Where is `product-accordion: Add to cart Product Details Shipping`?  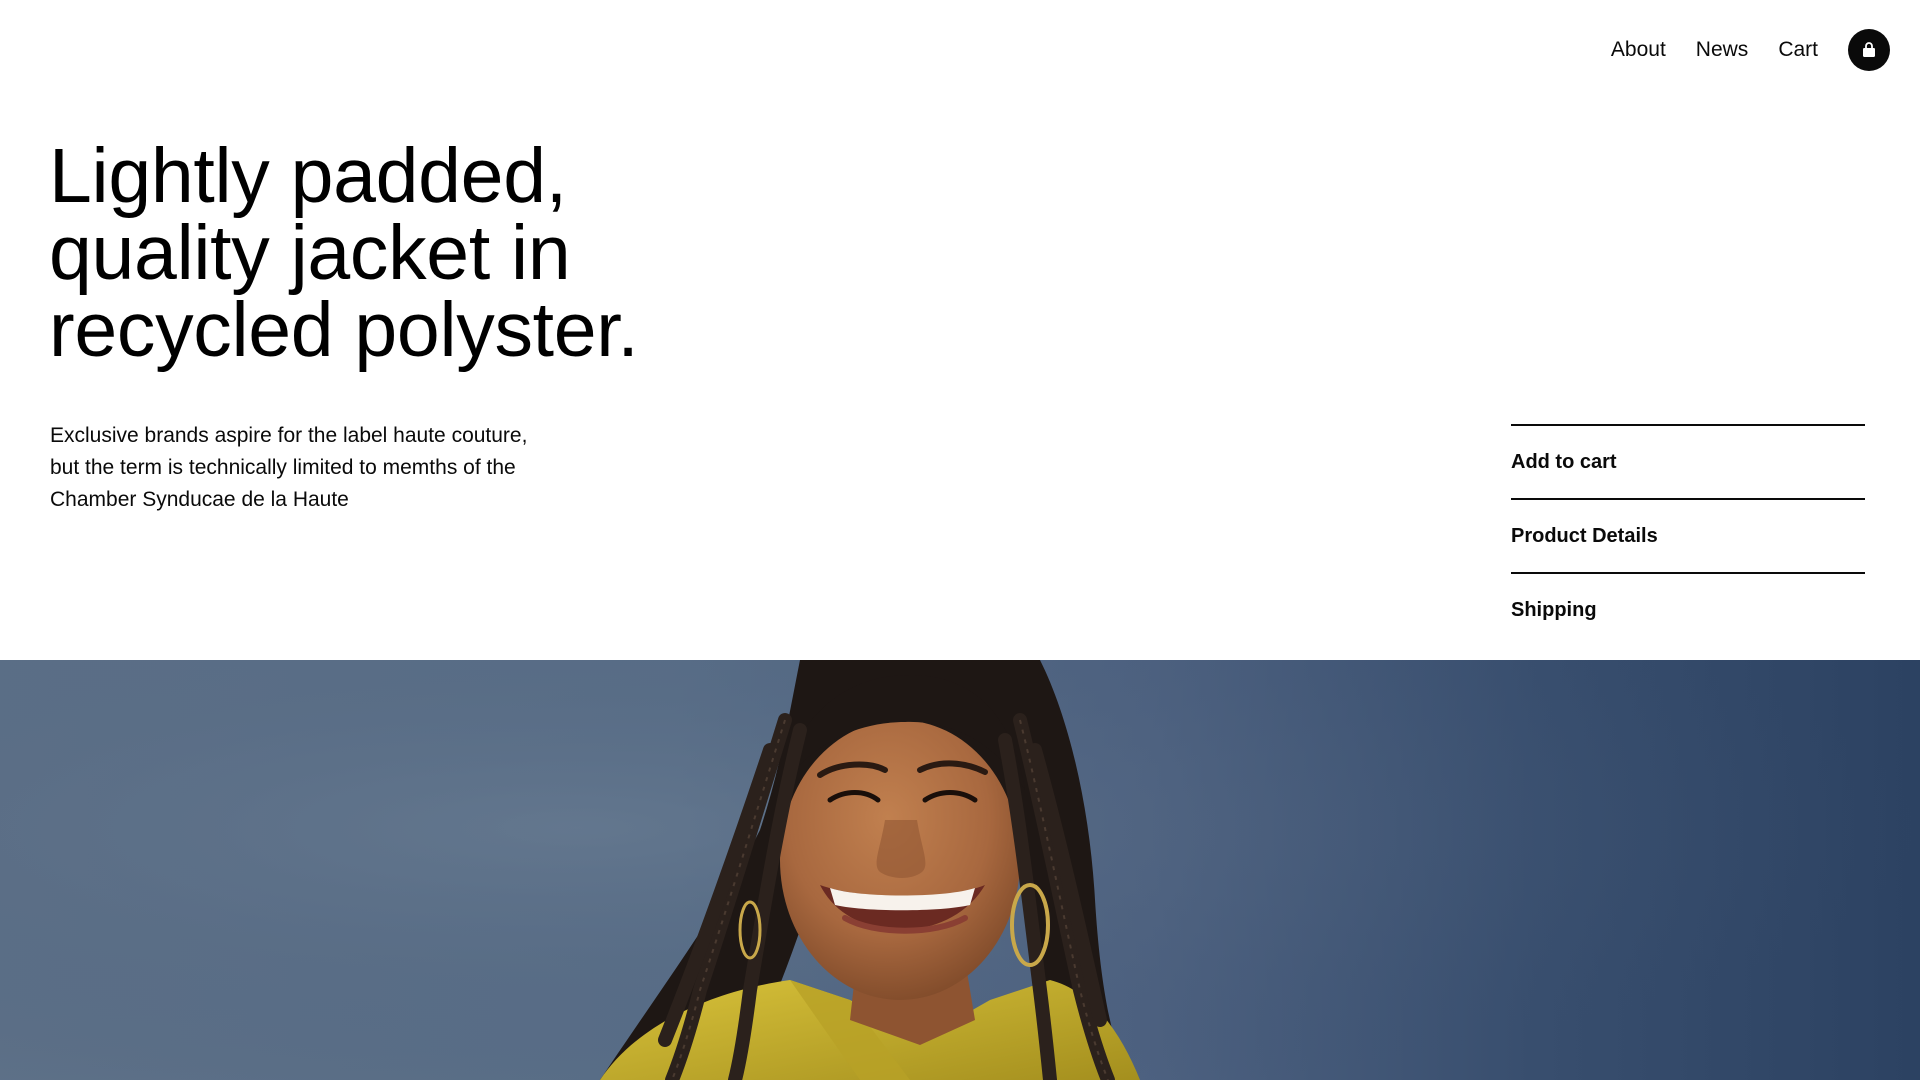 product-accordion: Add to cart Product Details Shipping is located at coordinates (1688, 535).